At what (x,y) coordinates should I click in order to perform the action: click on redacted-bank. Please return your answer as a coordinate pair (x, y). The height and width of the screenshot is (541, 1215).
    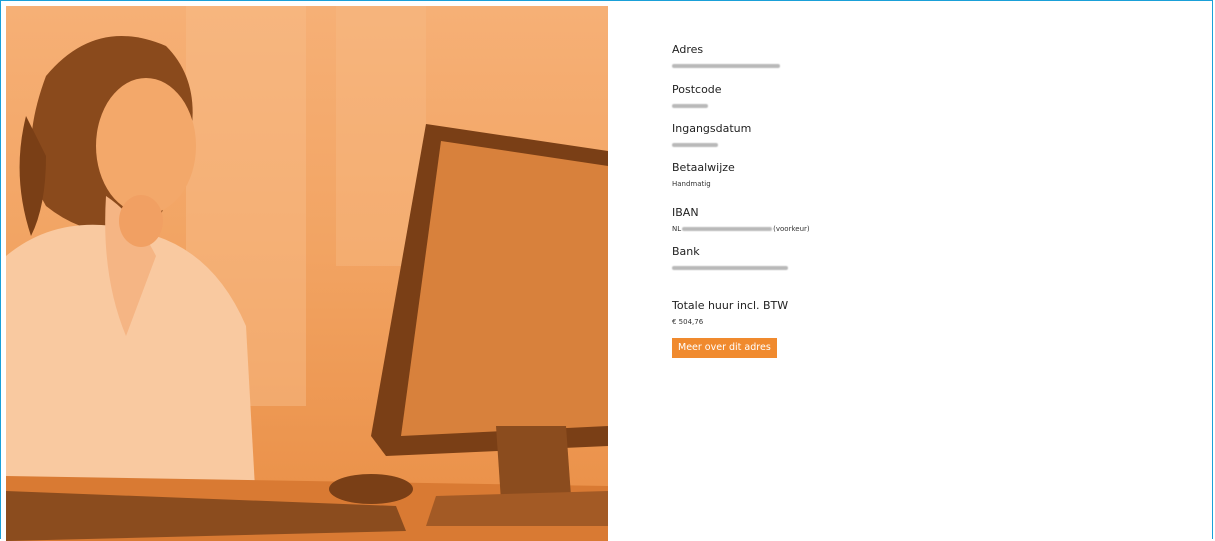
    Looking at the image, I should click on (730, 268).